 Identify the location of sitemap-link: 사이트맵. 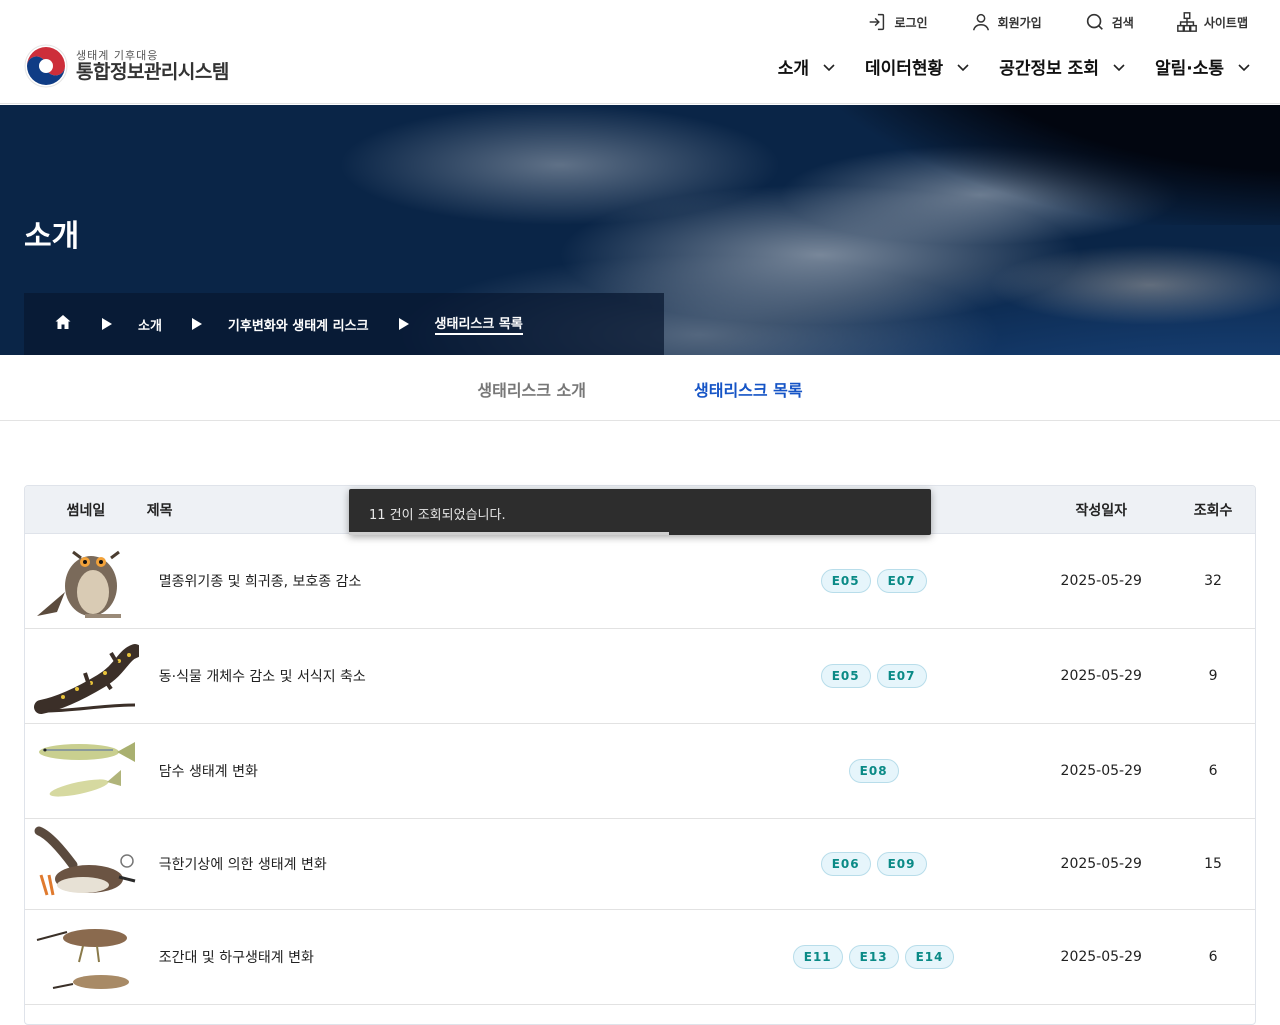
(1212, 22).